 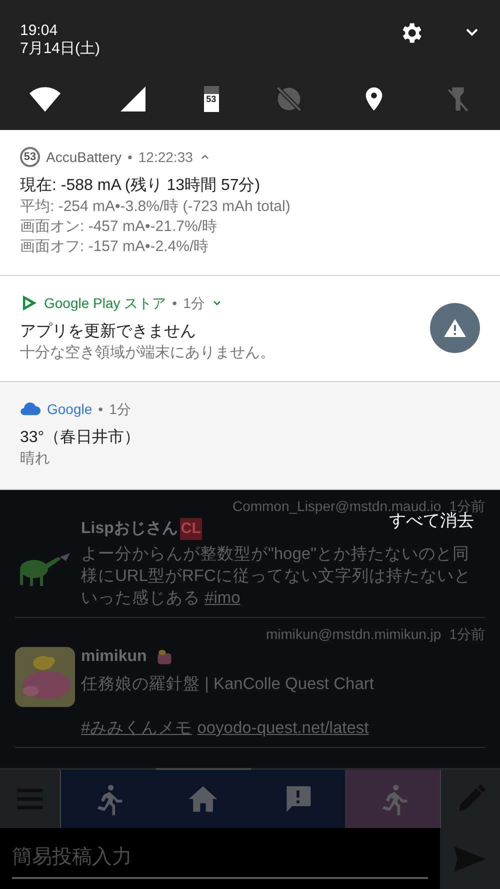 I want to click on play-triangle-icon, so click(x=29, y=303).